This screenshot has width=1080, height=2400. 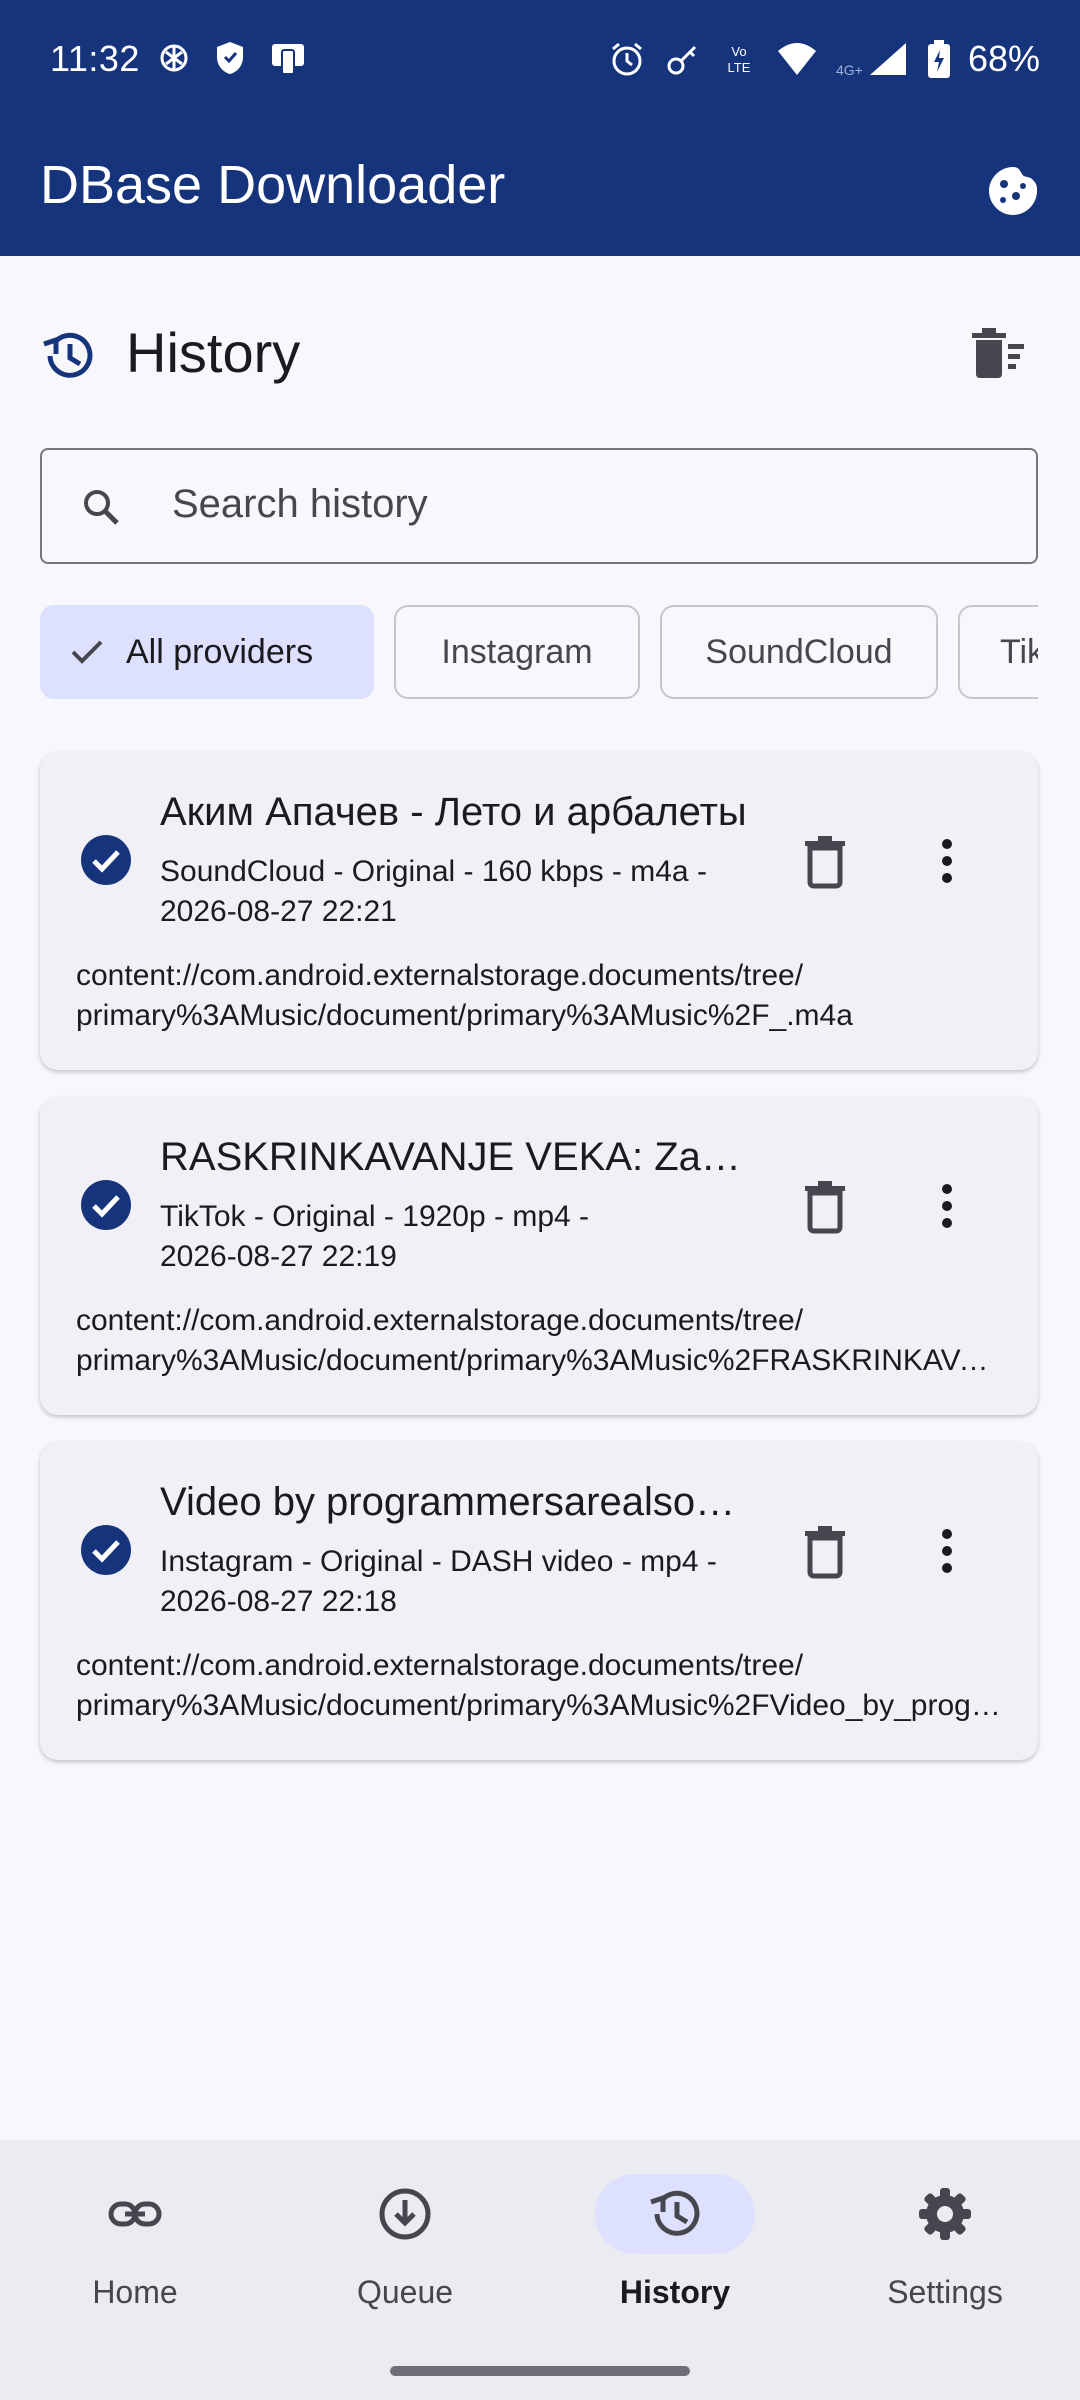 What do you see at coordinates (796, 59) in the screenshot?
I see `wifi-icon` at bounding box center [796, 59].